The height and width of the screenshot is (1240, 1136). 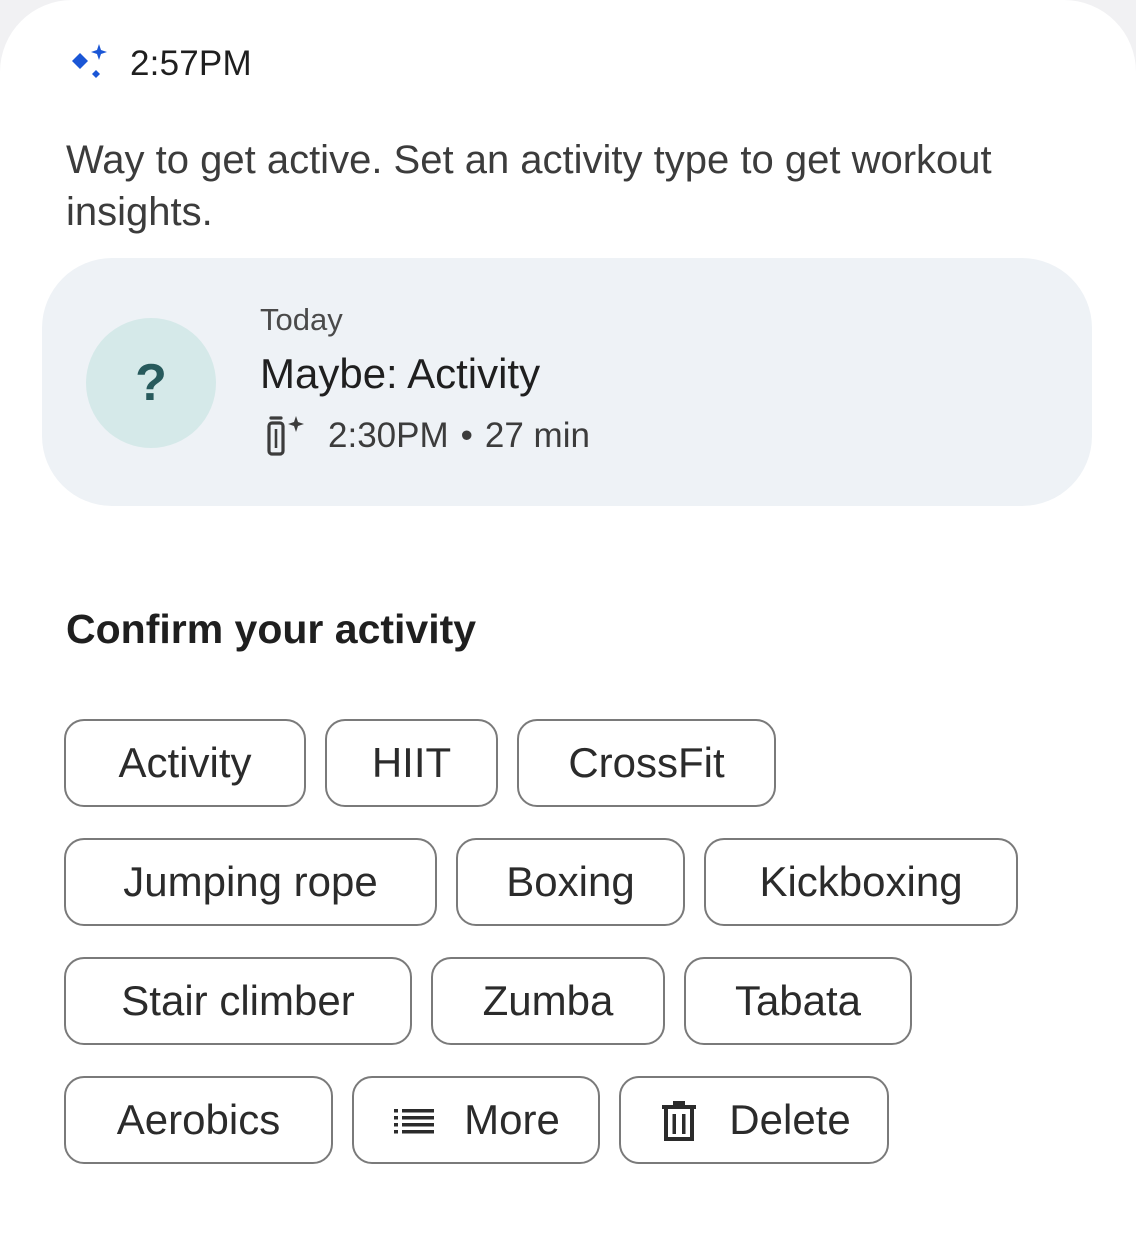 What do you see at coordinates (570, 882) in the screenshot?
I see `chip-boxing: Boxing` at bounding box center [570, 882].